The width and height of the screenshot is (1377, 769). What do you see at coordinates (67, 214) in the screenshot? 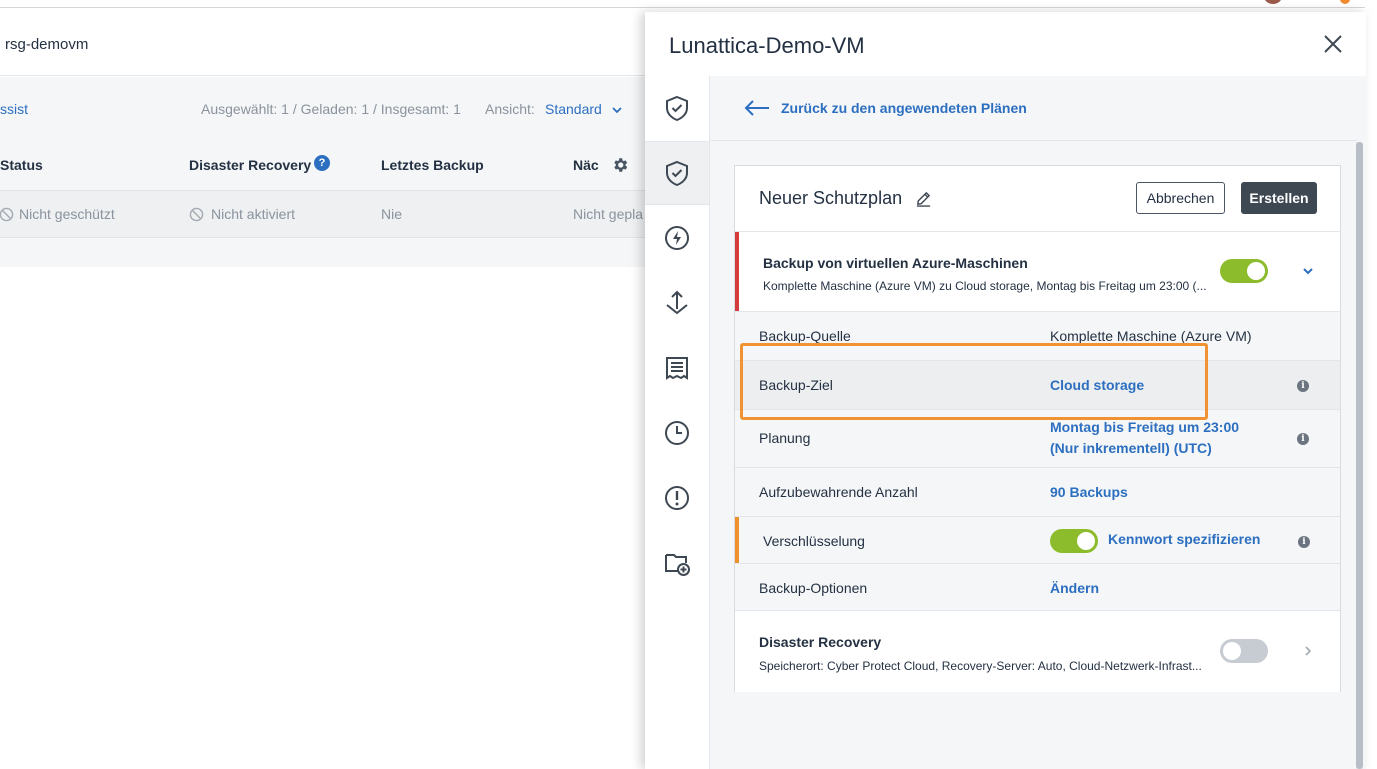
I see `status-cell: Nicht geschützt` at bounding box center [67, 214].